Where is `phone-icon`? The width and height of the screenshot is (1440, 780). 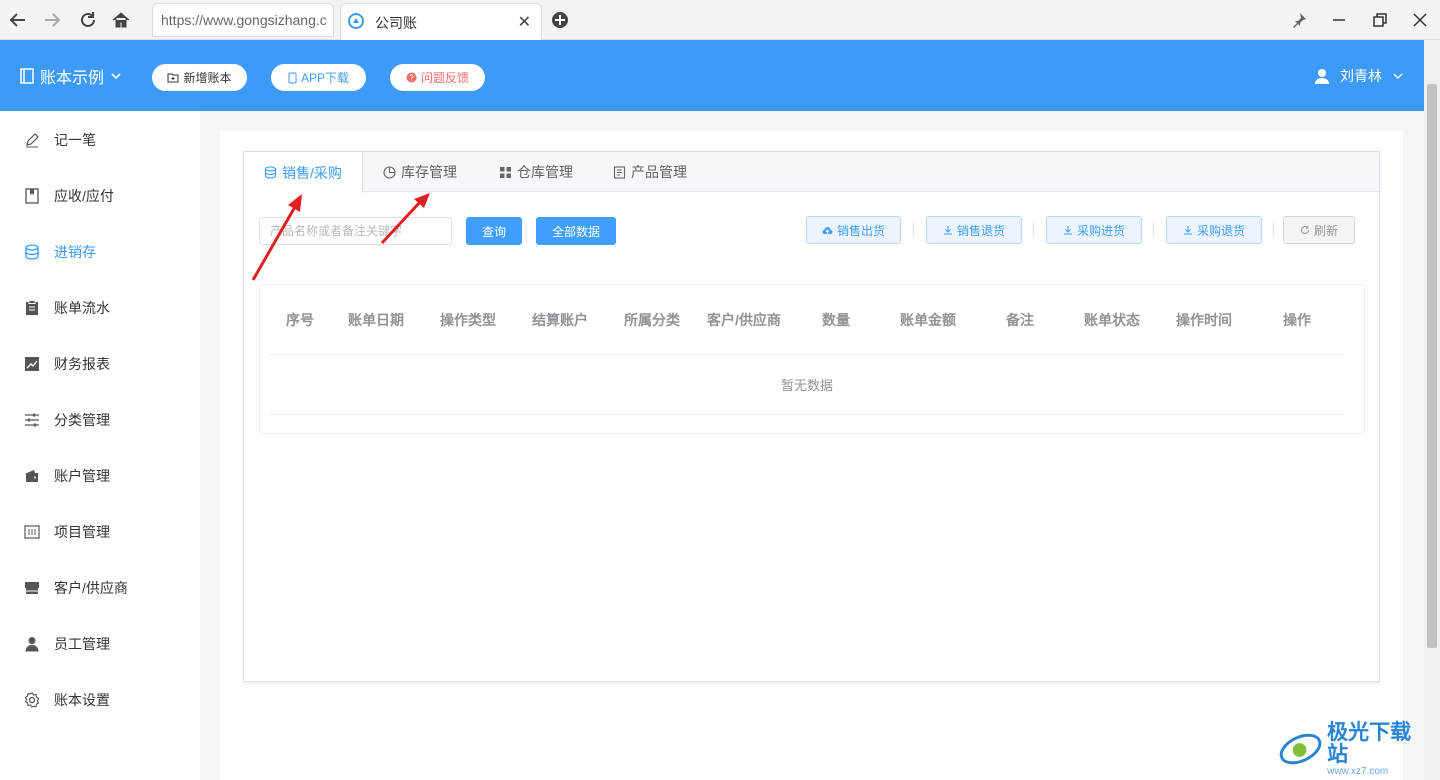 phone-icon is located at coordinates (292, 77).